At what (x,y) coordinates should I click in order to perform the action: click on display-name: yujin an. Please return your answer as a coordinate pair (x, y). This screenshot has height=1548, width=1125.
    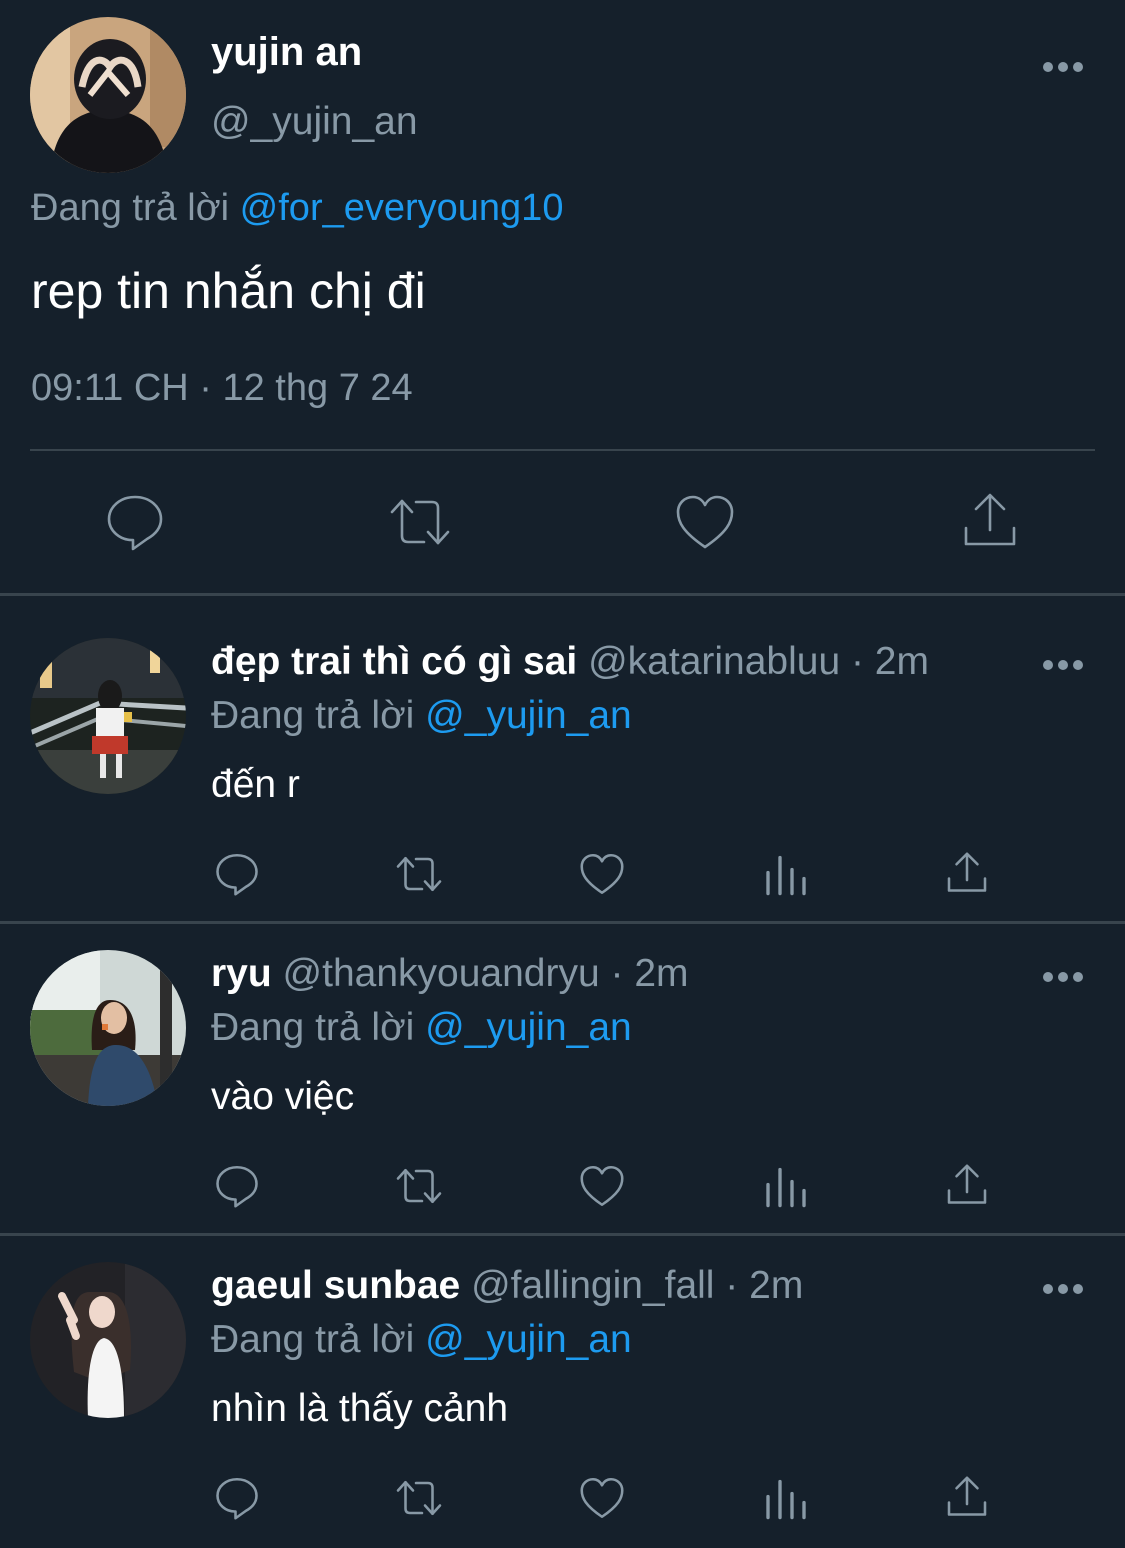
    Looking at the image, I should click on (286, 52).